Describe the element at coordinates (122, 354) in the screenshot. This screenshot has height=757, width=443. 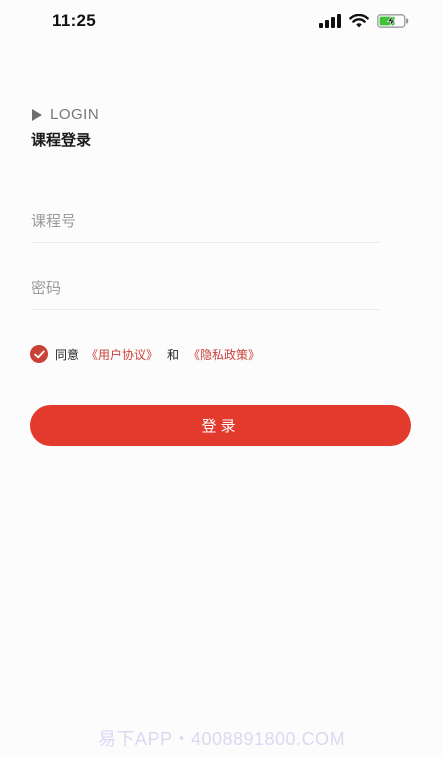
I see `user-agreement-link: 《用户协议》` at that location.